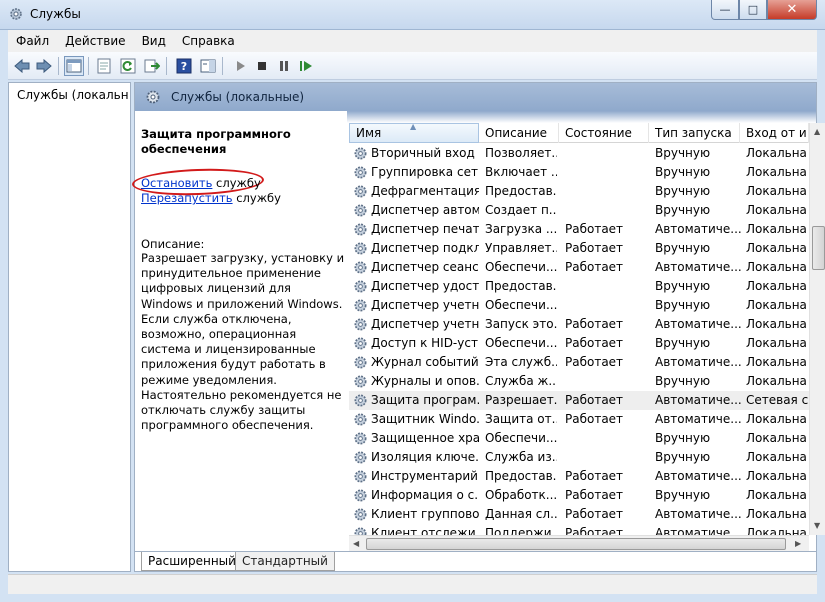 The image size is (825, 602). Describe the element at coordinates (55, 14) in the screenshot. I see `window-title: Службы` at that location.